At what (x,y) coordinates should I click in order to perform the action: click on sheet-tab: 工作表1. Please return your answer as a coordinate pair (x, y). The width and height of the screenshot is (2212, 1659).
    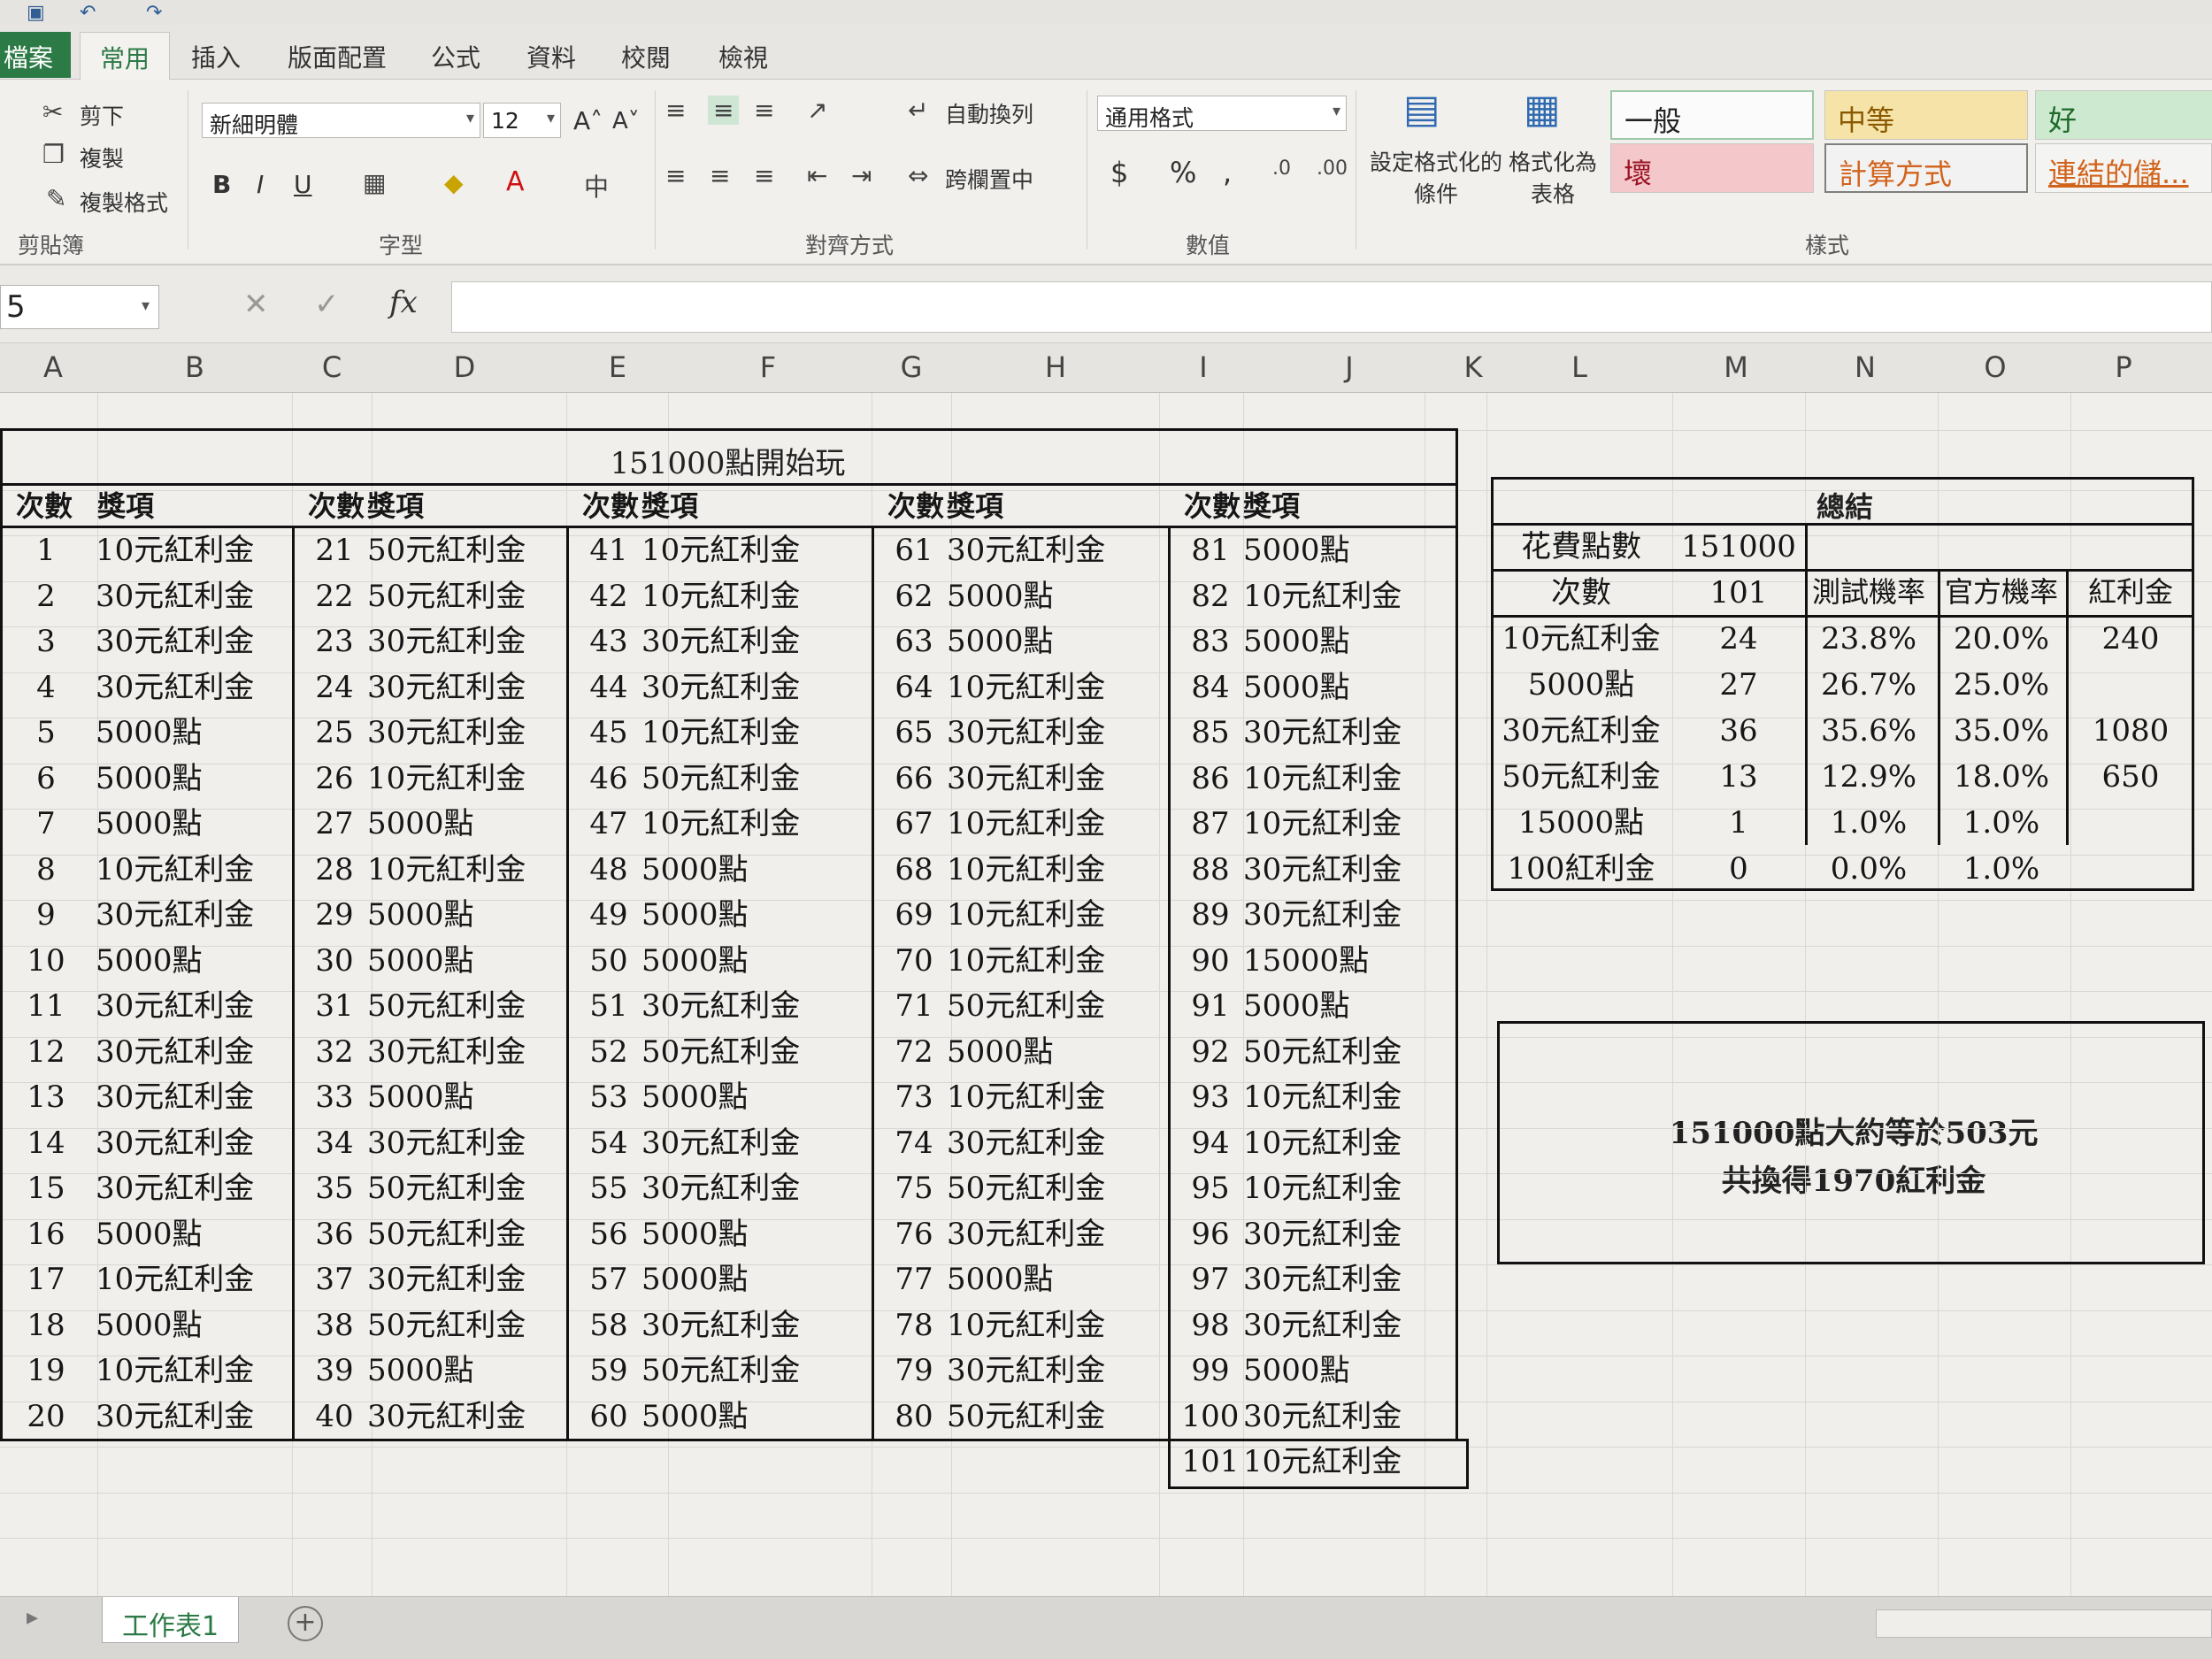
    Looking at the image, I should click on (170, 1620).